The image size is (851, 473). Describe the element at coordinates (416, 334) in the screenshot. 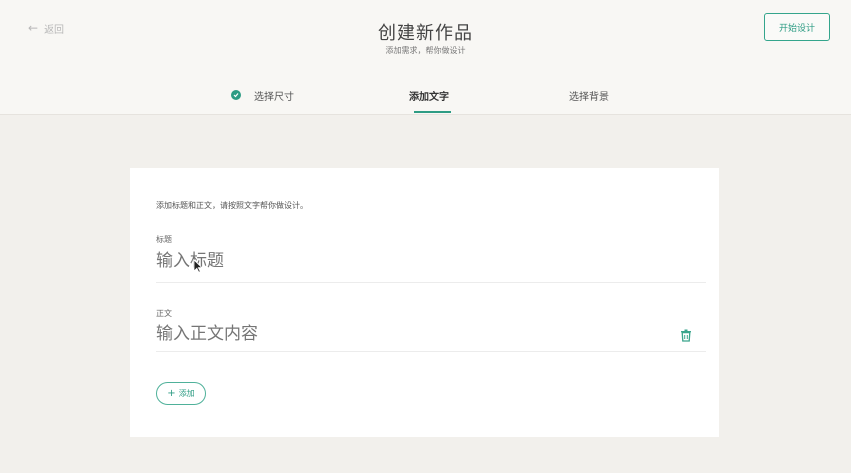

I see `body-input` at that location.